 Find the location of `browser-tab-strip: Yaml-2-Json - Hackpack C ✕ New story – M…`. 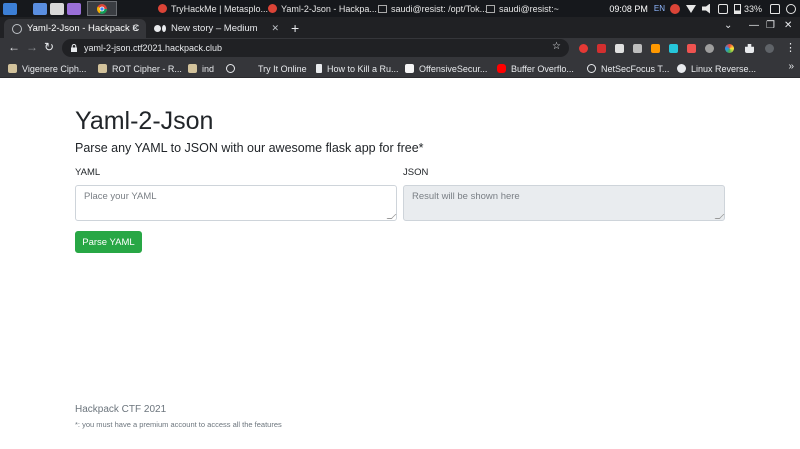

browser-tab-strip: Yaml-2-Json - Hackpack C ✕ New story – M… is located at coordinates (400, 27).